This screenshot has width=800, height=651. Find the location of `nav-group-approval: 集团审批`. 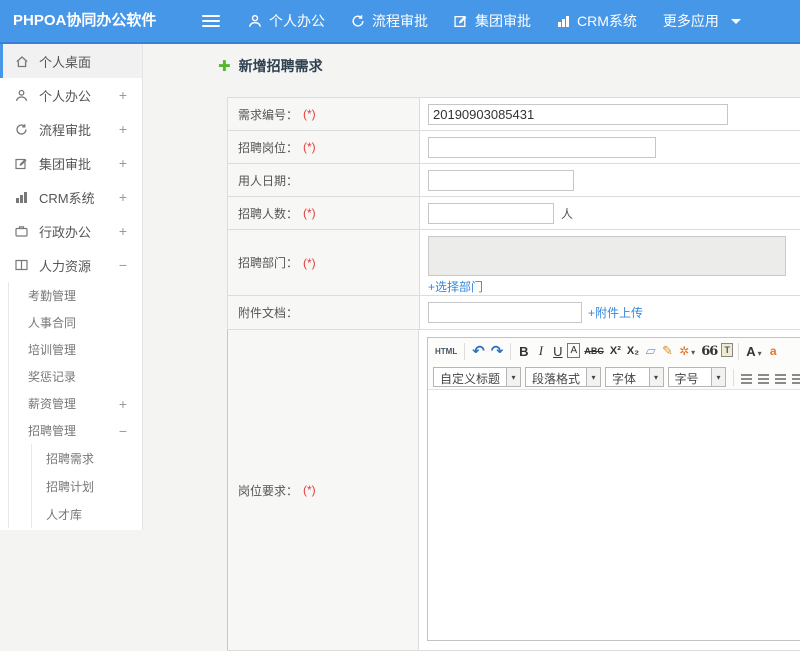

nav-group-approval: 集团审批 is located at coordinates (492, 21).